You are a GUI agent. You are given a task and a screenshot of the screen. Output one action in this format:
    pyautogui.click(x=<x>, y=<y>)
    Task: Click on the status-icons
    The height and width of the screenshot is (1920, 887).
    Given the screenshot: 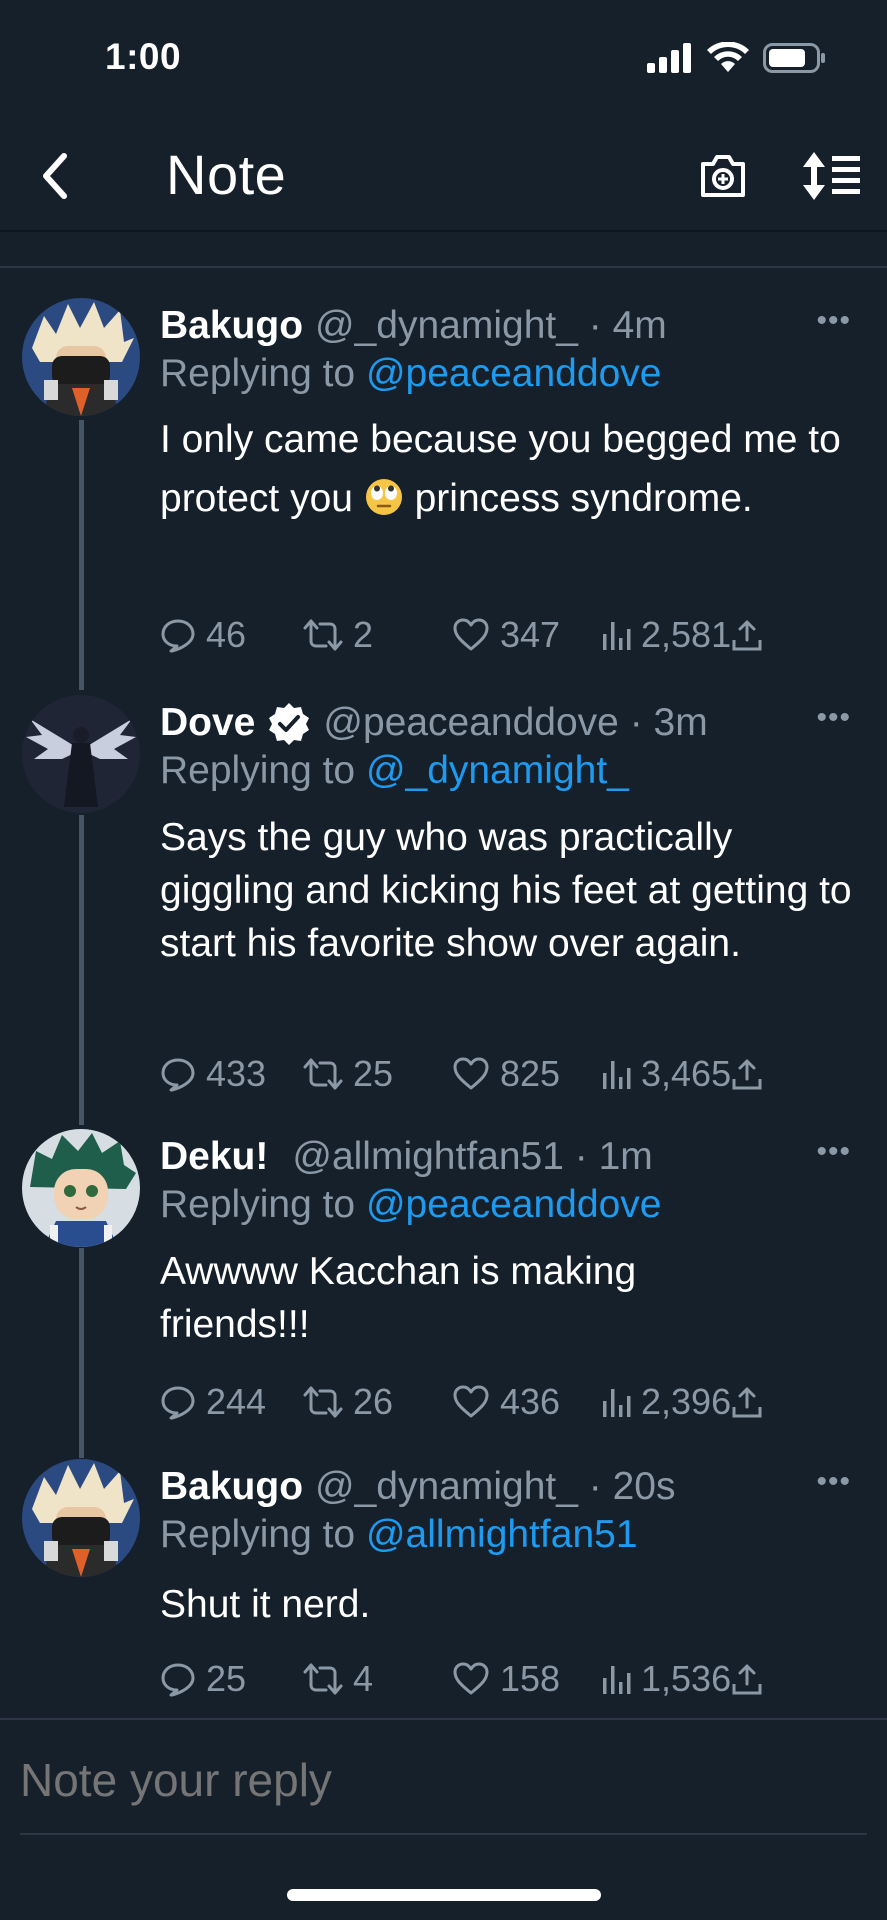 What is the action you would take?
    pyautogui.click(x=737, y=58)
    